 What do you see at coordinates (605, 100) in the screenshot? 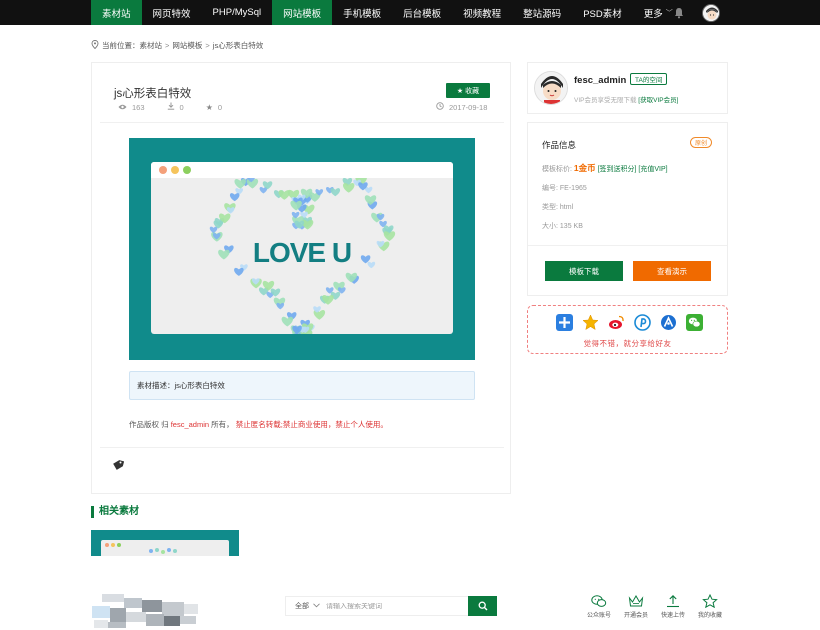
I see `vip-text: VIP会员享受无限下载` at bounding box center [605, 100].